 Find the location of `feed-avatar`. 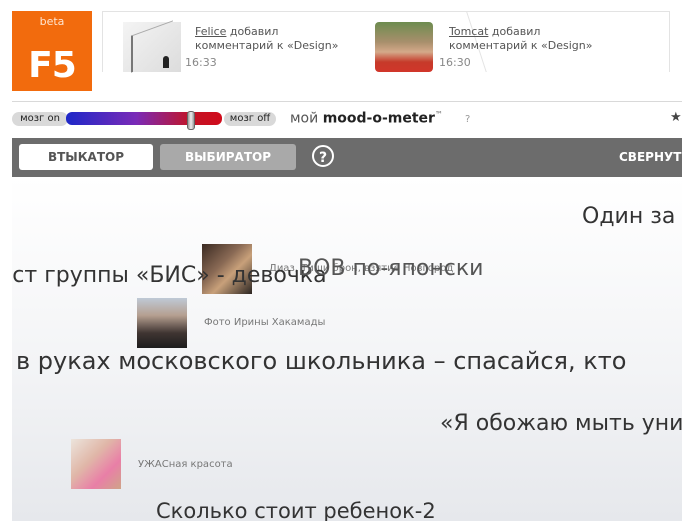

feed-avatar is located at coordinates (404, 47).